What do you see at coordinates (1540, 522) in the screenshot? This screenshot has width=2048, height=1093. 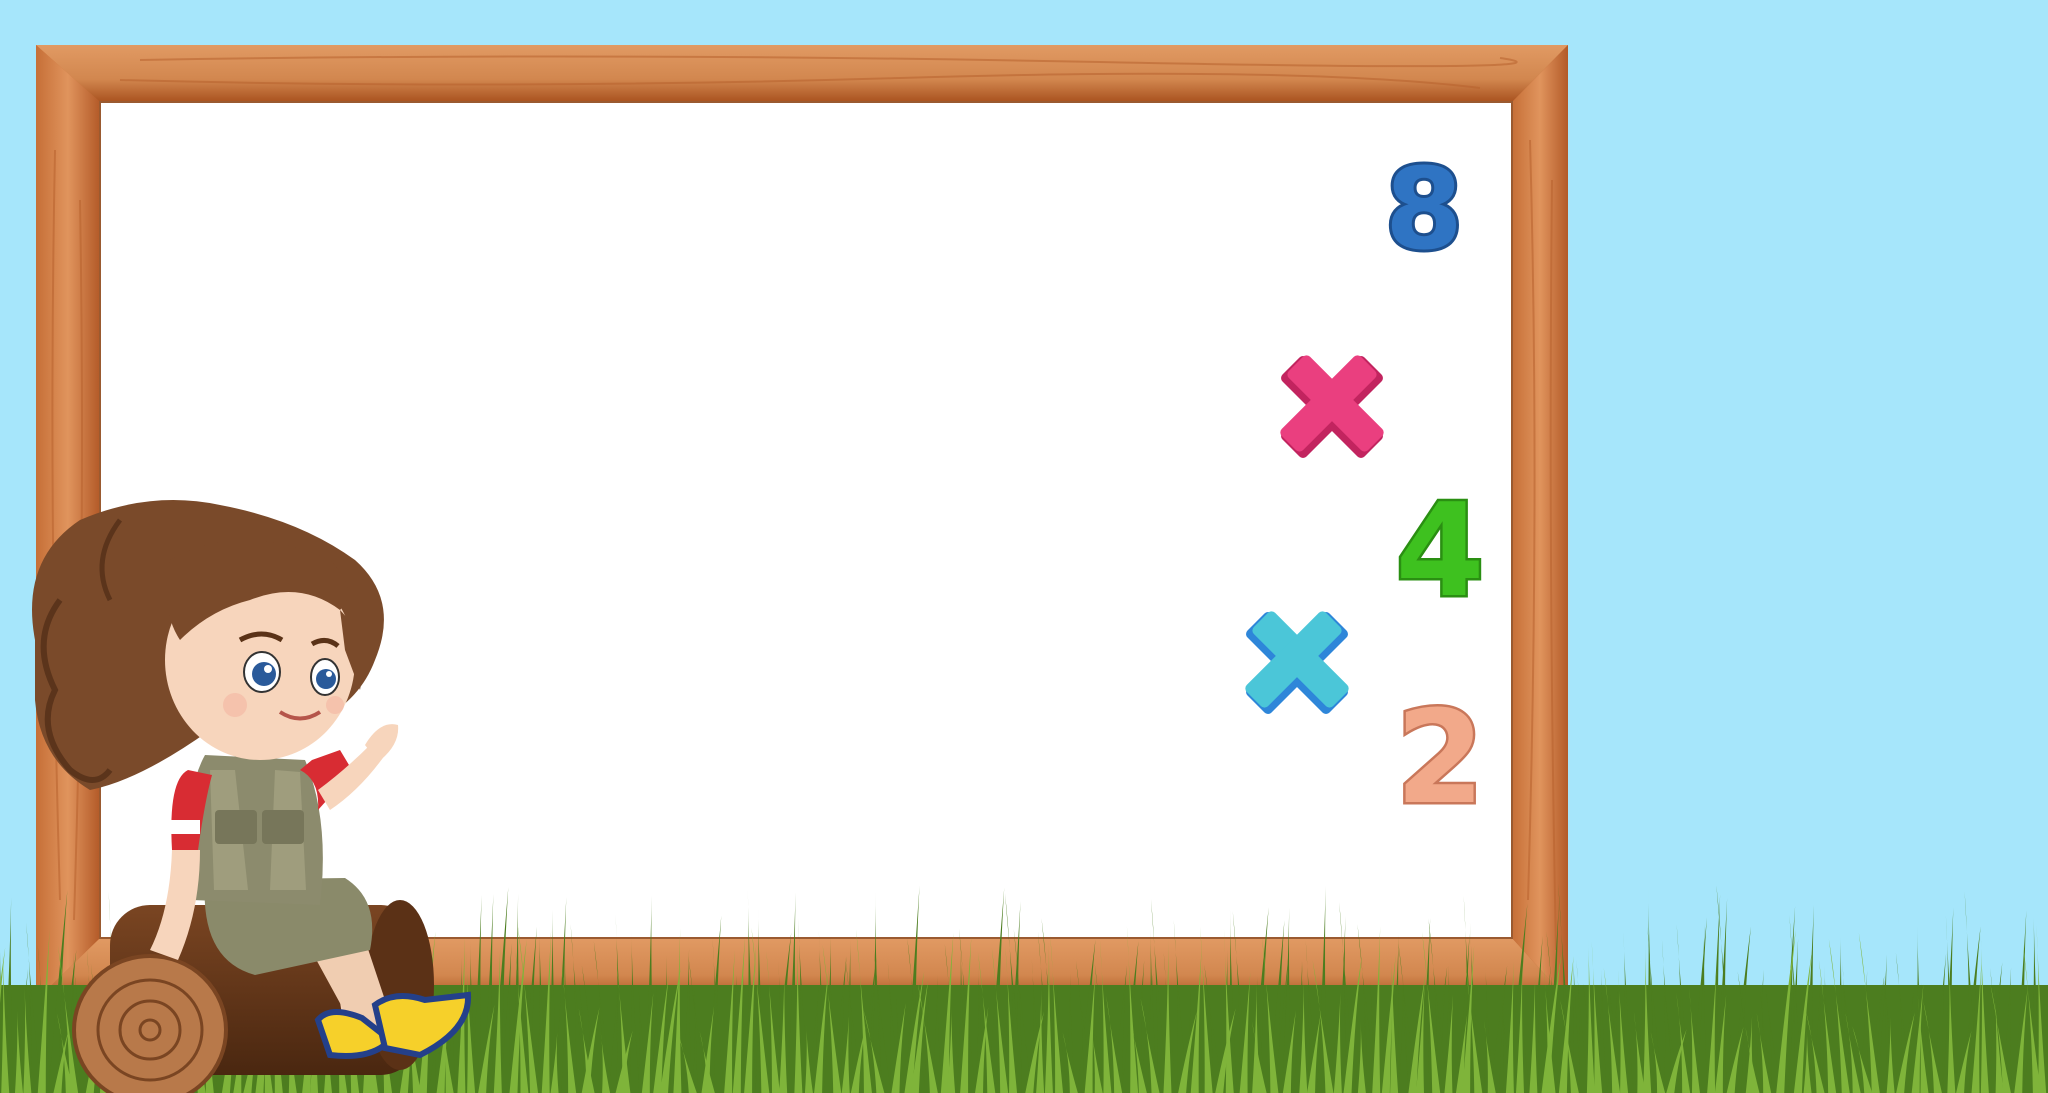 I see `frame-right-rail` at bounding box center [1540, 522].